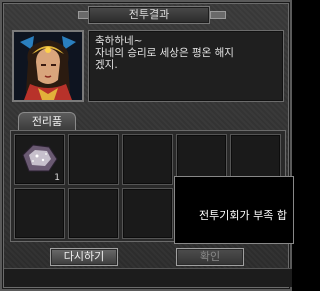  What do you see at coordinates (164, 53) in the screenshot?
I see `dialog-line-2: 자네의 승리로 세상은 평온 해지` at bounding box center [164, 53].